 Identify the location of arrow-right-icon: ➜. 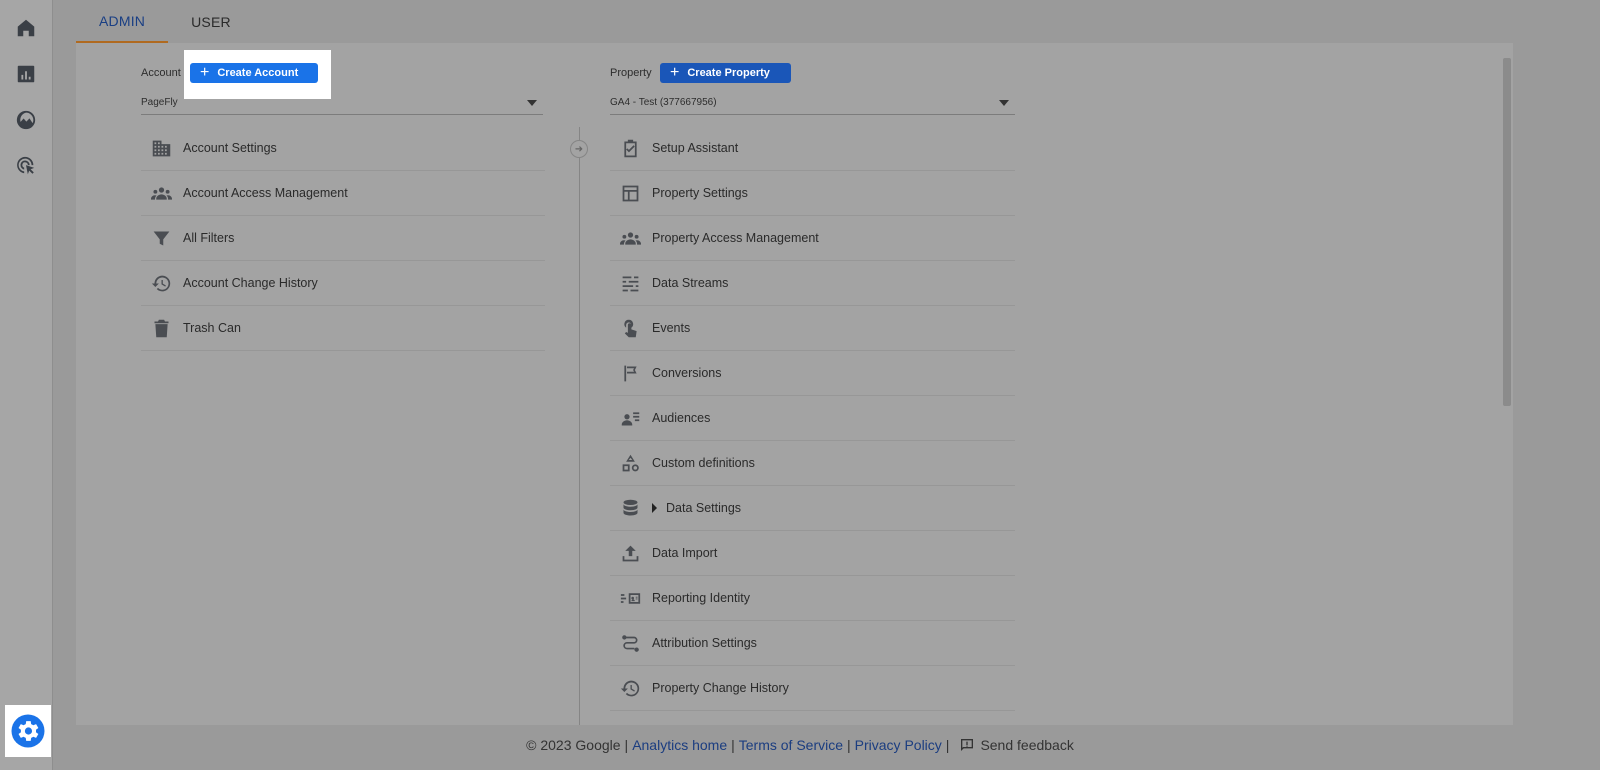
(579, 149).